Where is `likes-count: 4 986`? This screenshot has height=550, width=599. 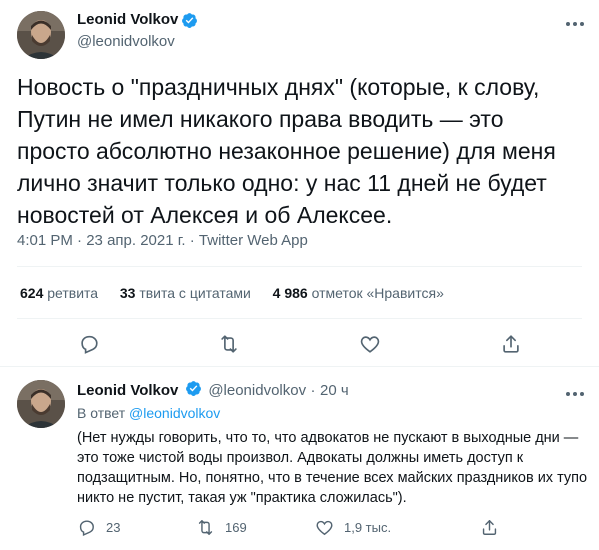 likes-count: 4 986 is located at coordinates (290, 293).